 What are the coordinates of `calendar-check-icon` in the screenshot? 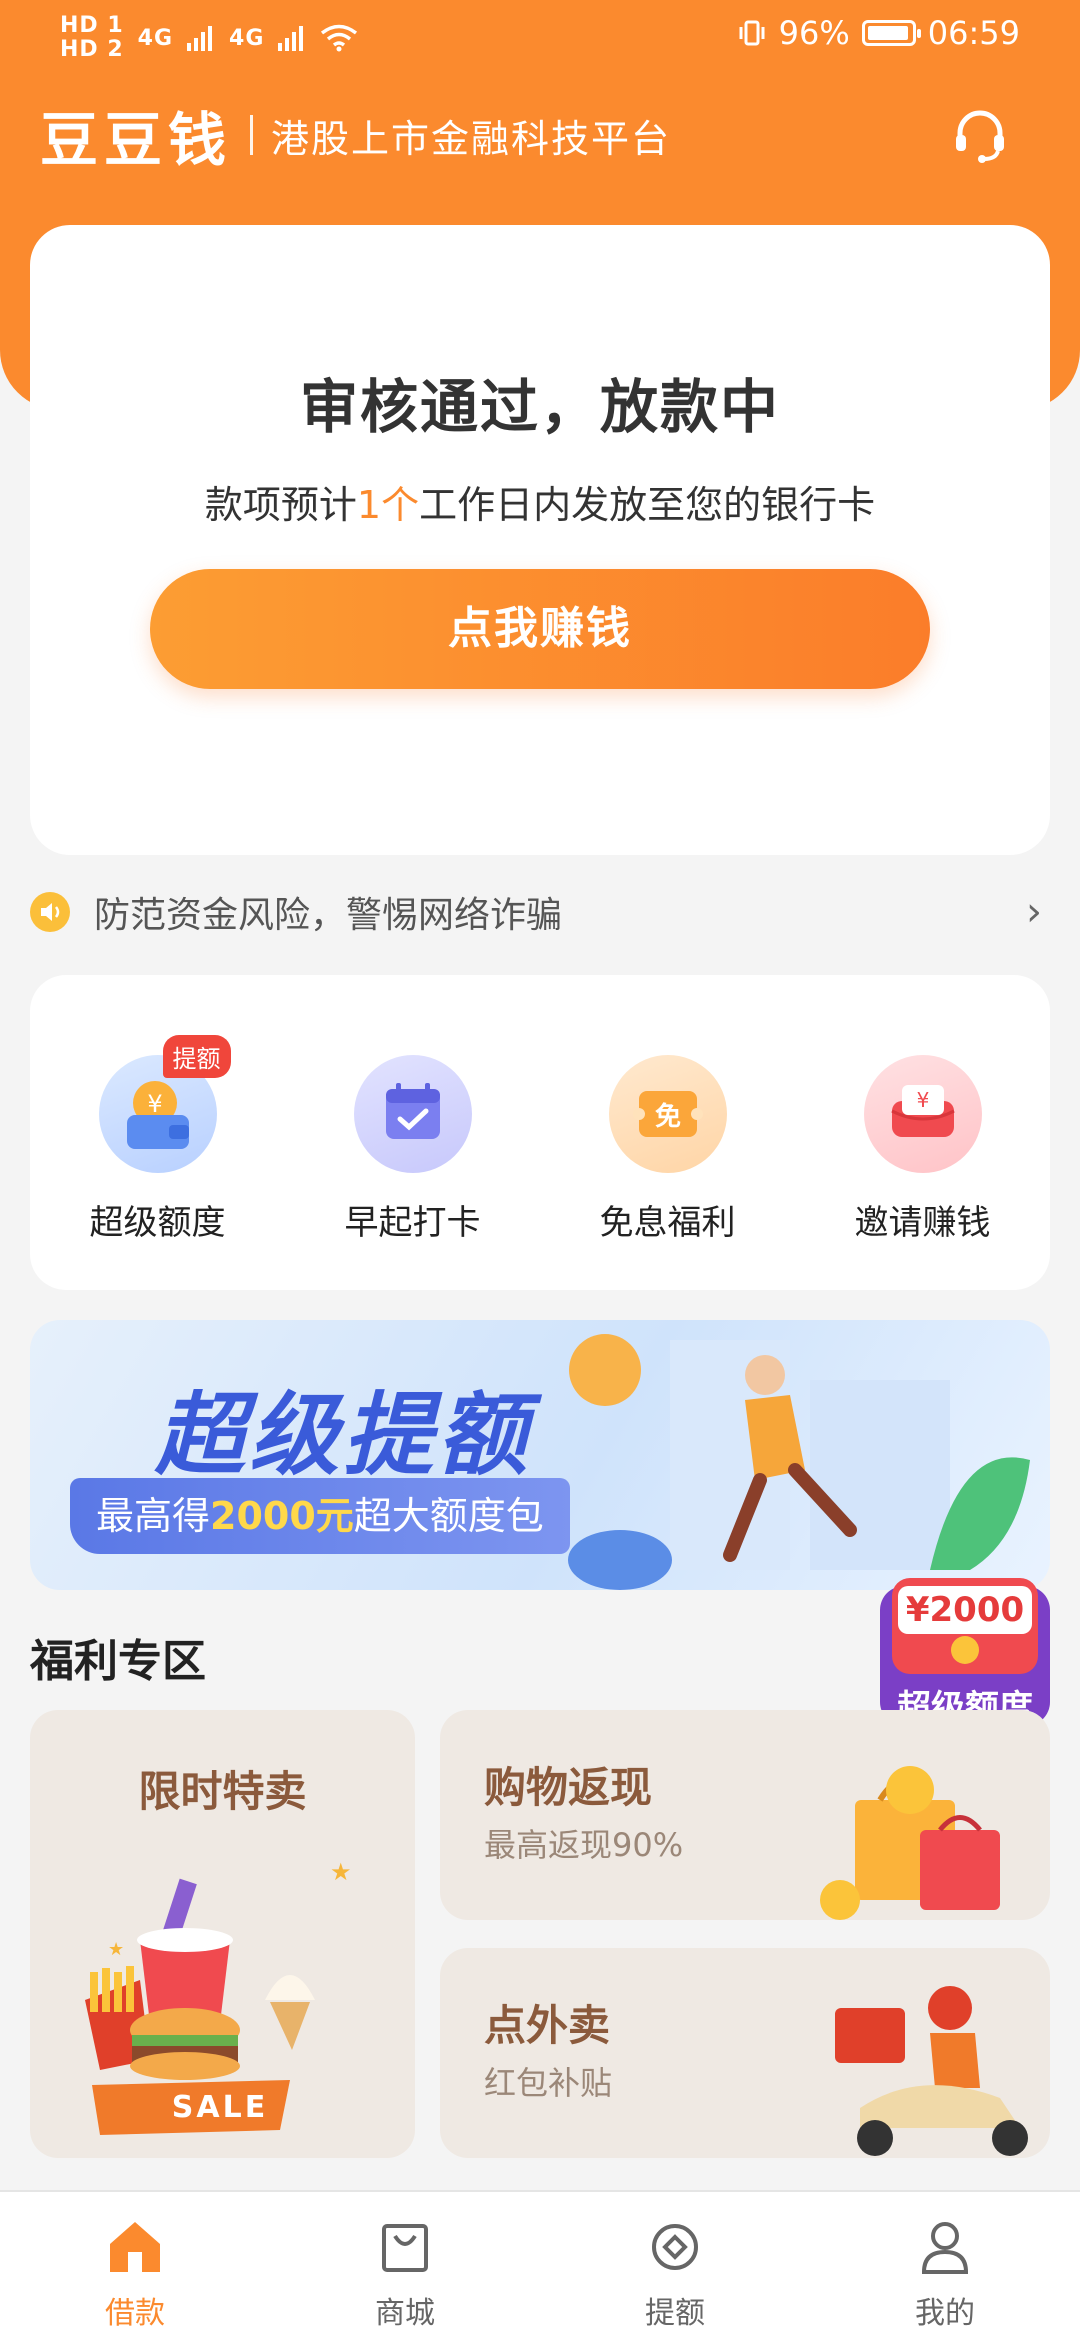 It's located at (412, 1114).